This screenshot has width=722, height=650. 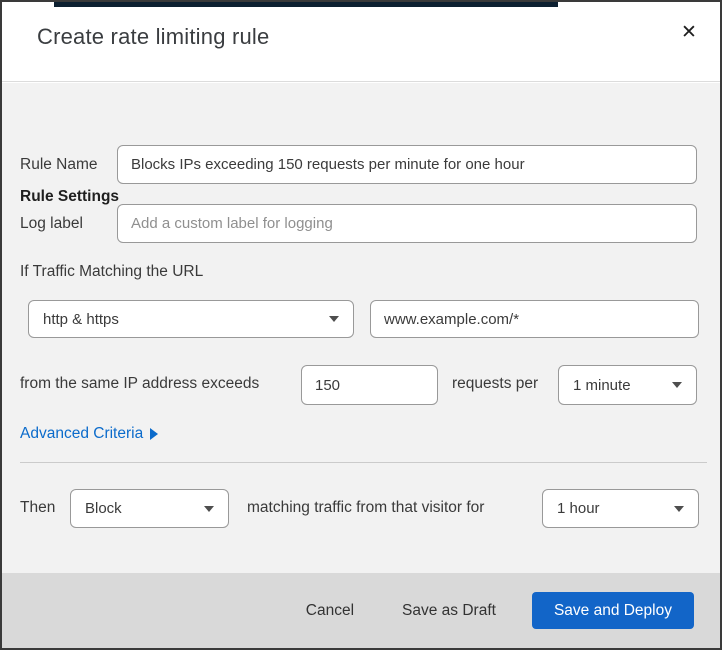 What do you see at coordinates (70, 196) in the screenshot?
I see `rule-settings-heading: Rule Settings` at bounding box center [70, 196].